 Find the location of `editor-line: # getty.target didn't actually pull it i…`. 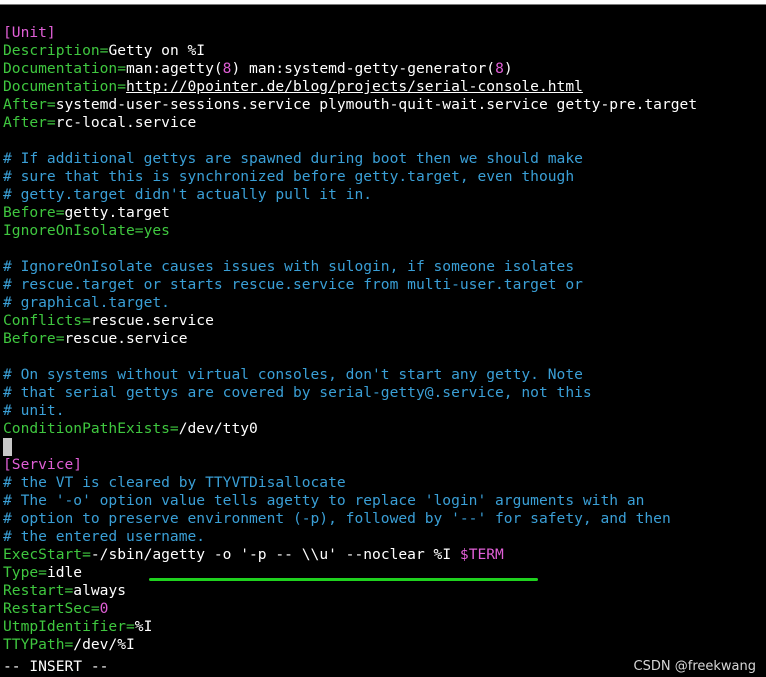

editor-line: # getty.target didn't actually pull it i… is located at coordinates (383, 195).